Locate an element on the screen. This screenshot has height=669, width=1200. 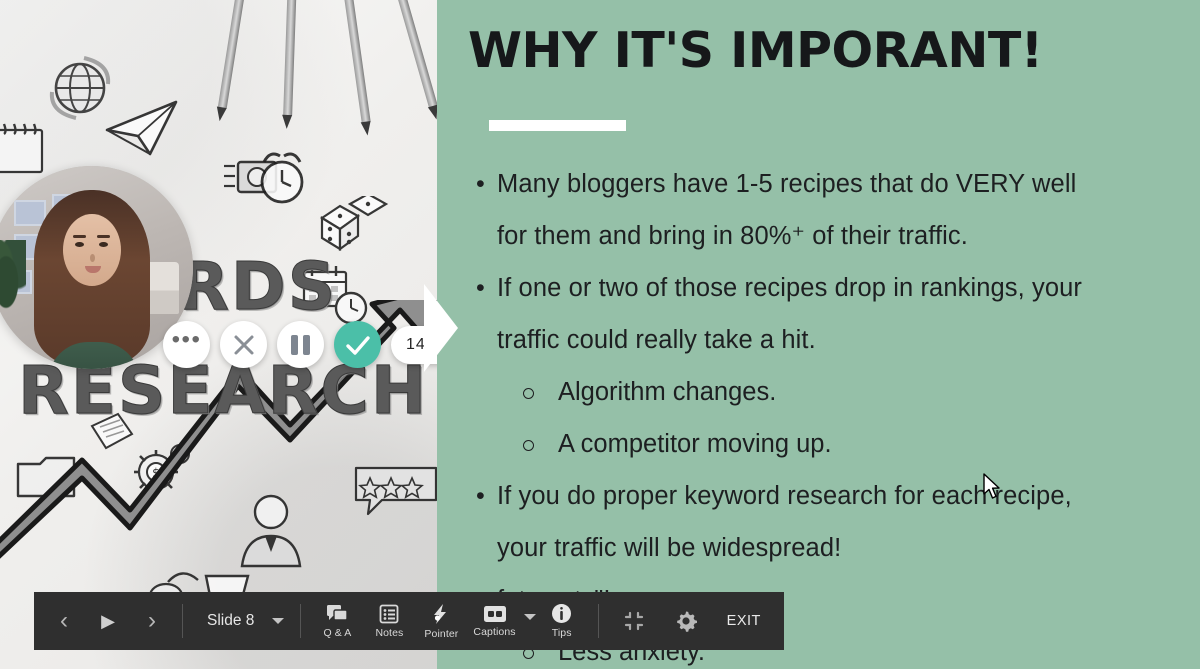
captions-button: Captions is located at coordinates (494, 621).